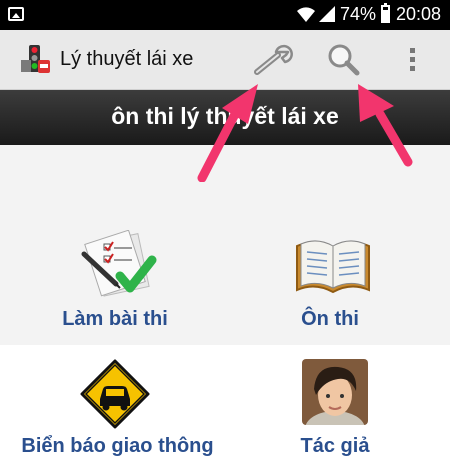 The height and width of the screenshot is (476, 450). I want to click on battery-percent: 74%, so click(358, 14).